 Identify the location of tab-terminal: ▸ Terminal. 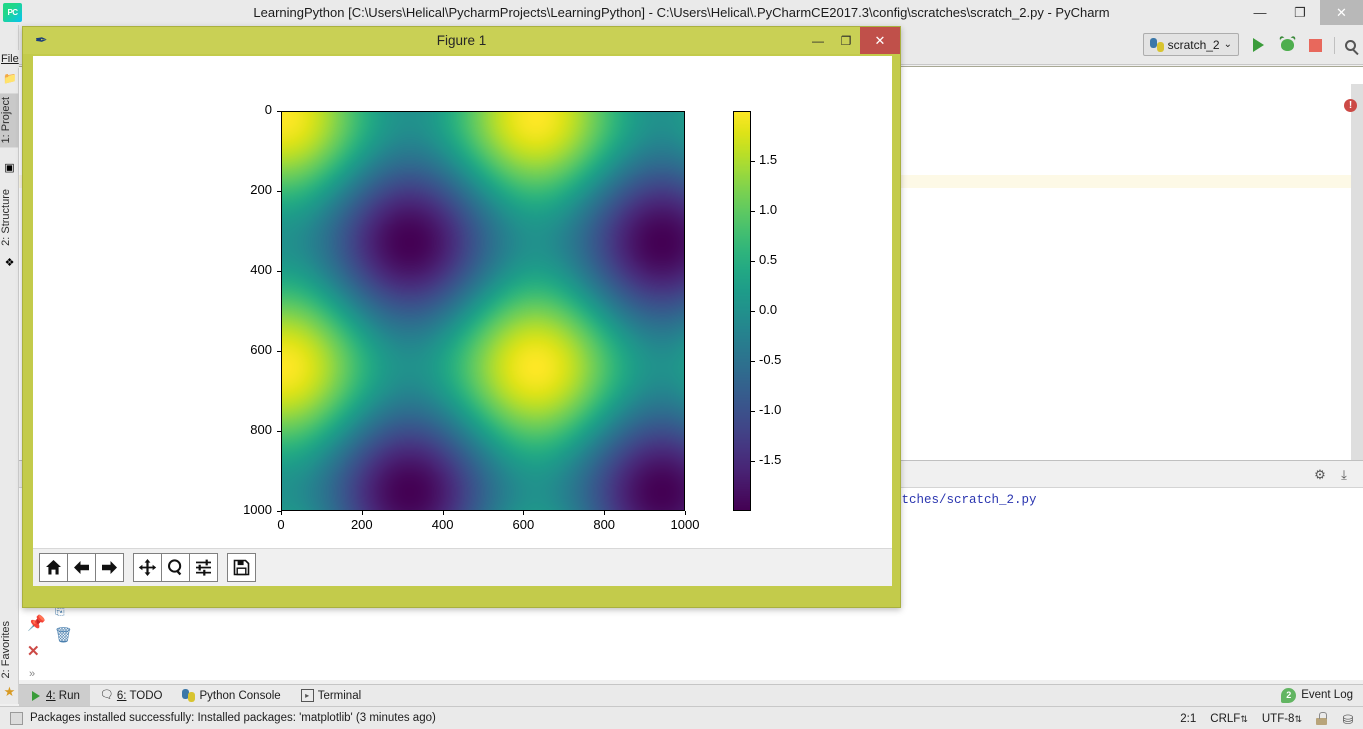
(331, 696).